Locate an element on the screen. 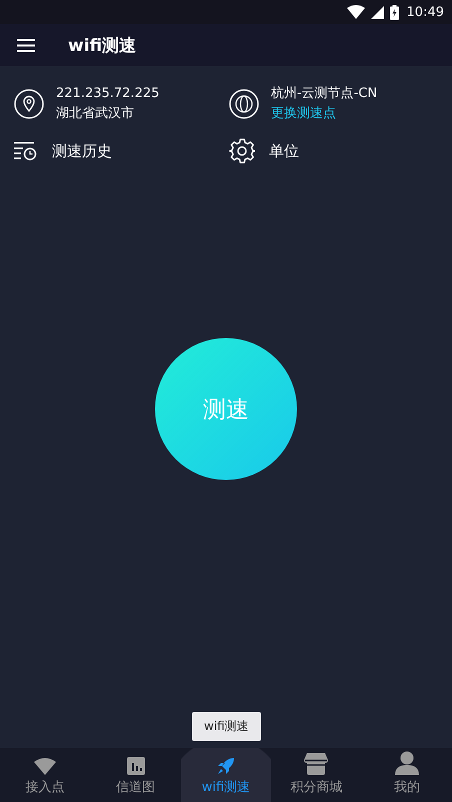 This screenshot has height=802, width=452. action-label: 单位 is located at coordinates (284, 151).